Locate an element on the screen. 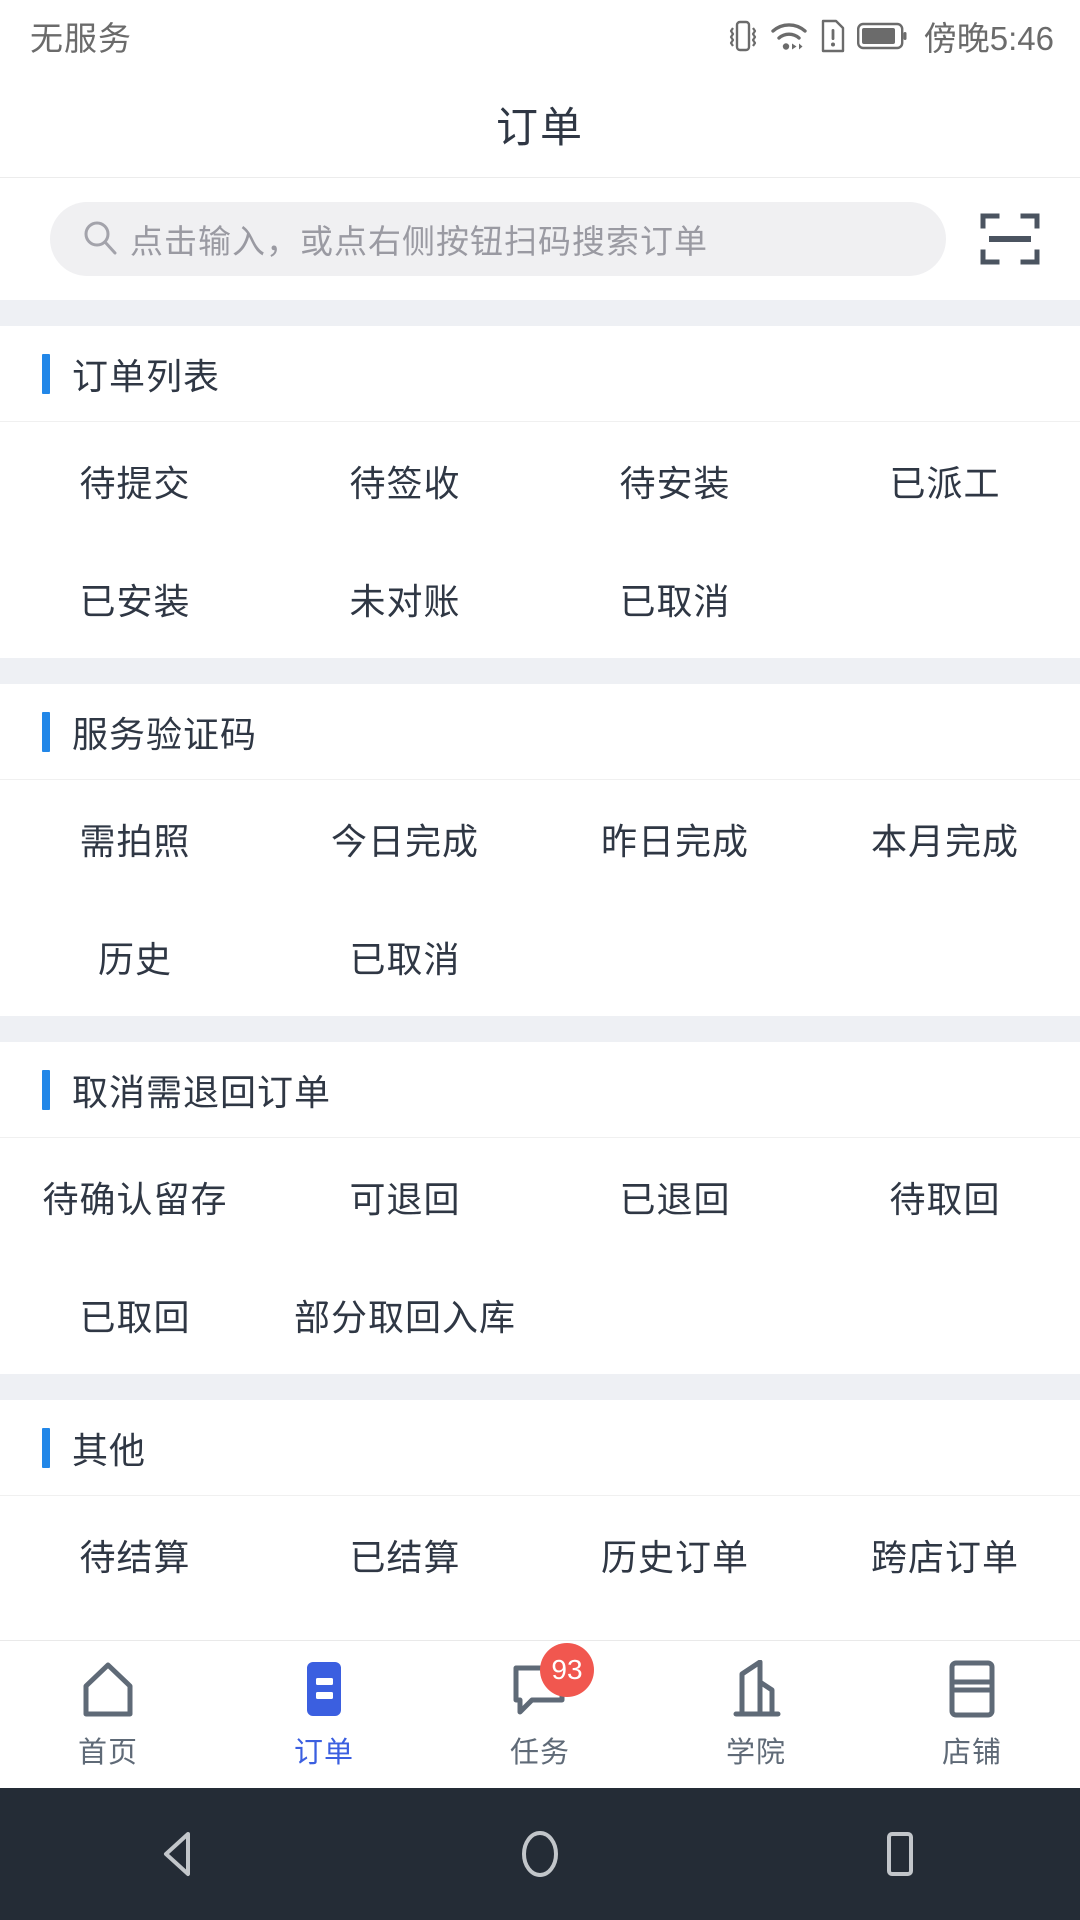  grid-item: 昨日完成 is located at coordinates (675, 839).